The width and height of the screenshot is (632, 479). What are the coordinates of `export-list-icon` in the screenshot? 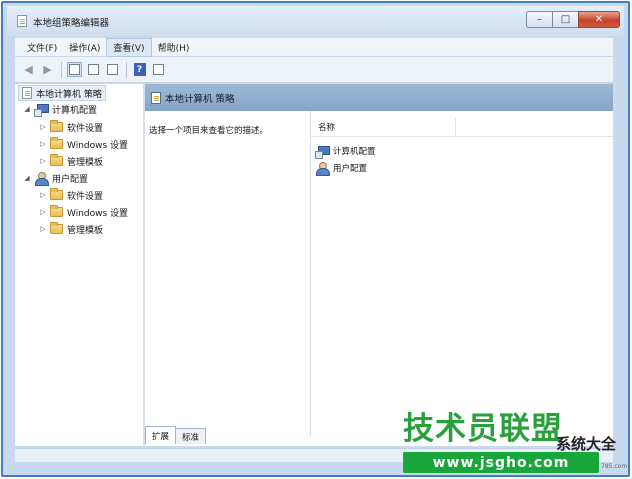 It's located at (112, 69).